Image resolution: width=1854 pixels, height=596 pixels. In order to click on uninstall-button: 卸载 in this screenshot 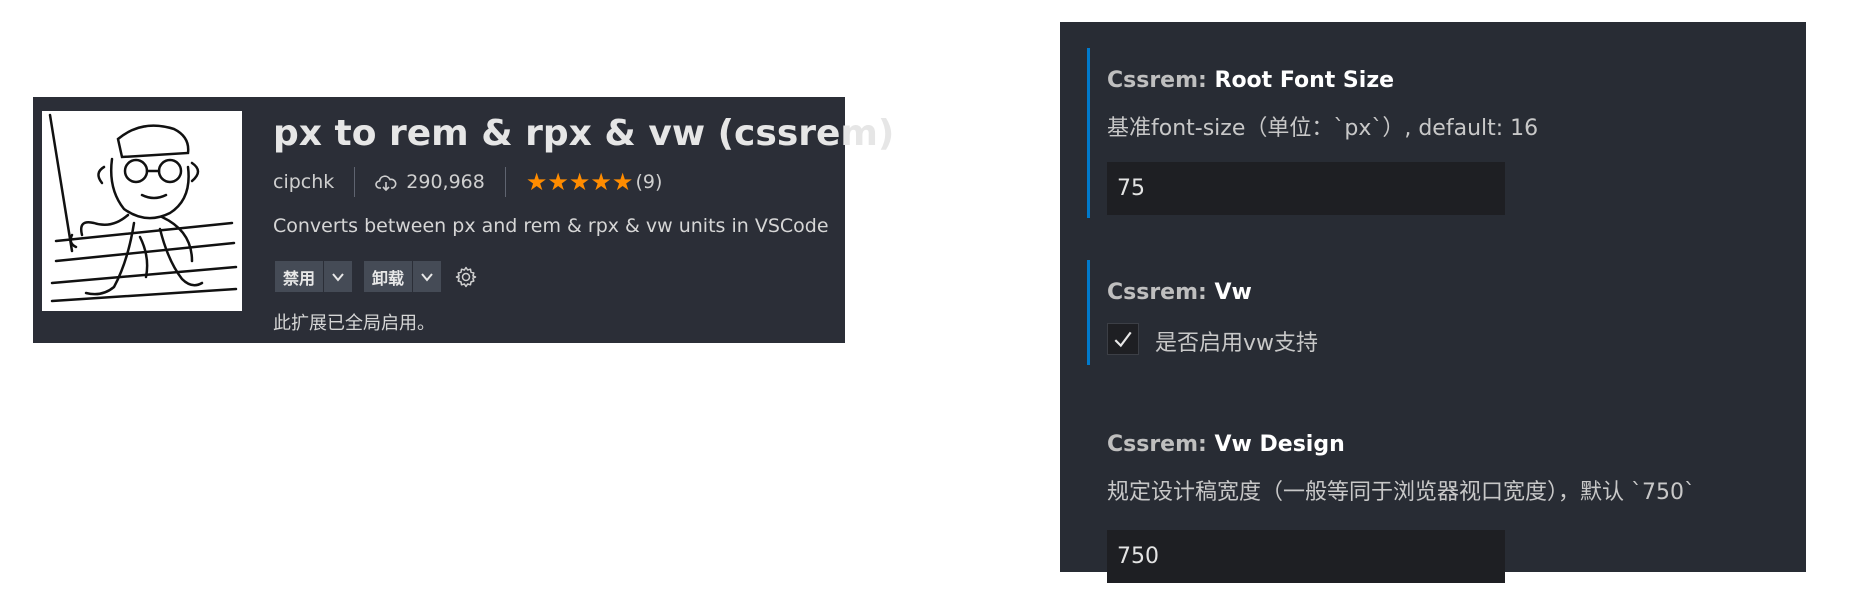, I will do `click(388, 276)`.